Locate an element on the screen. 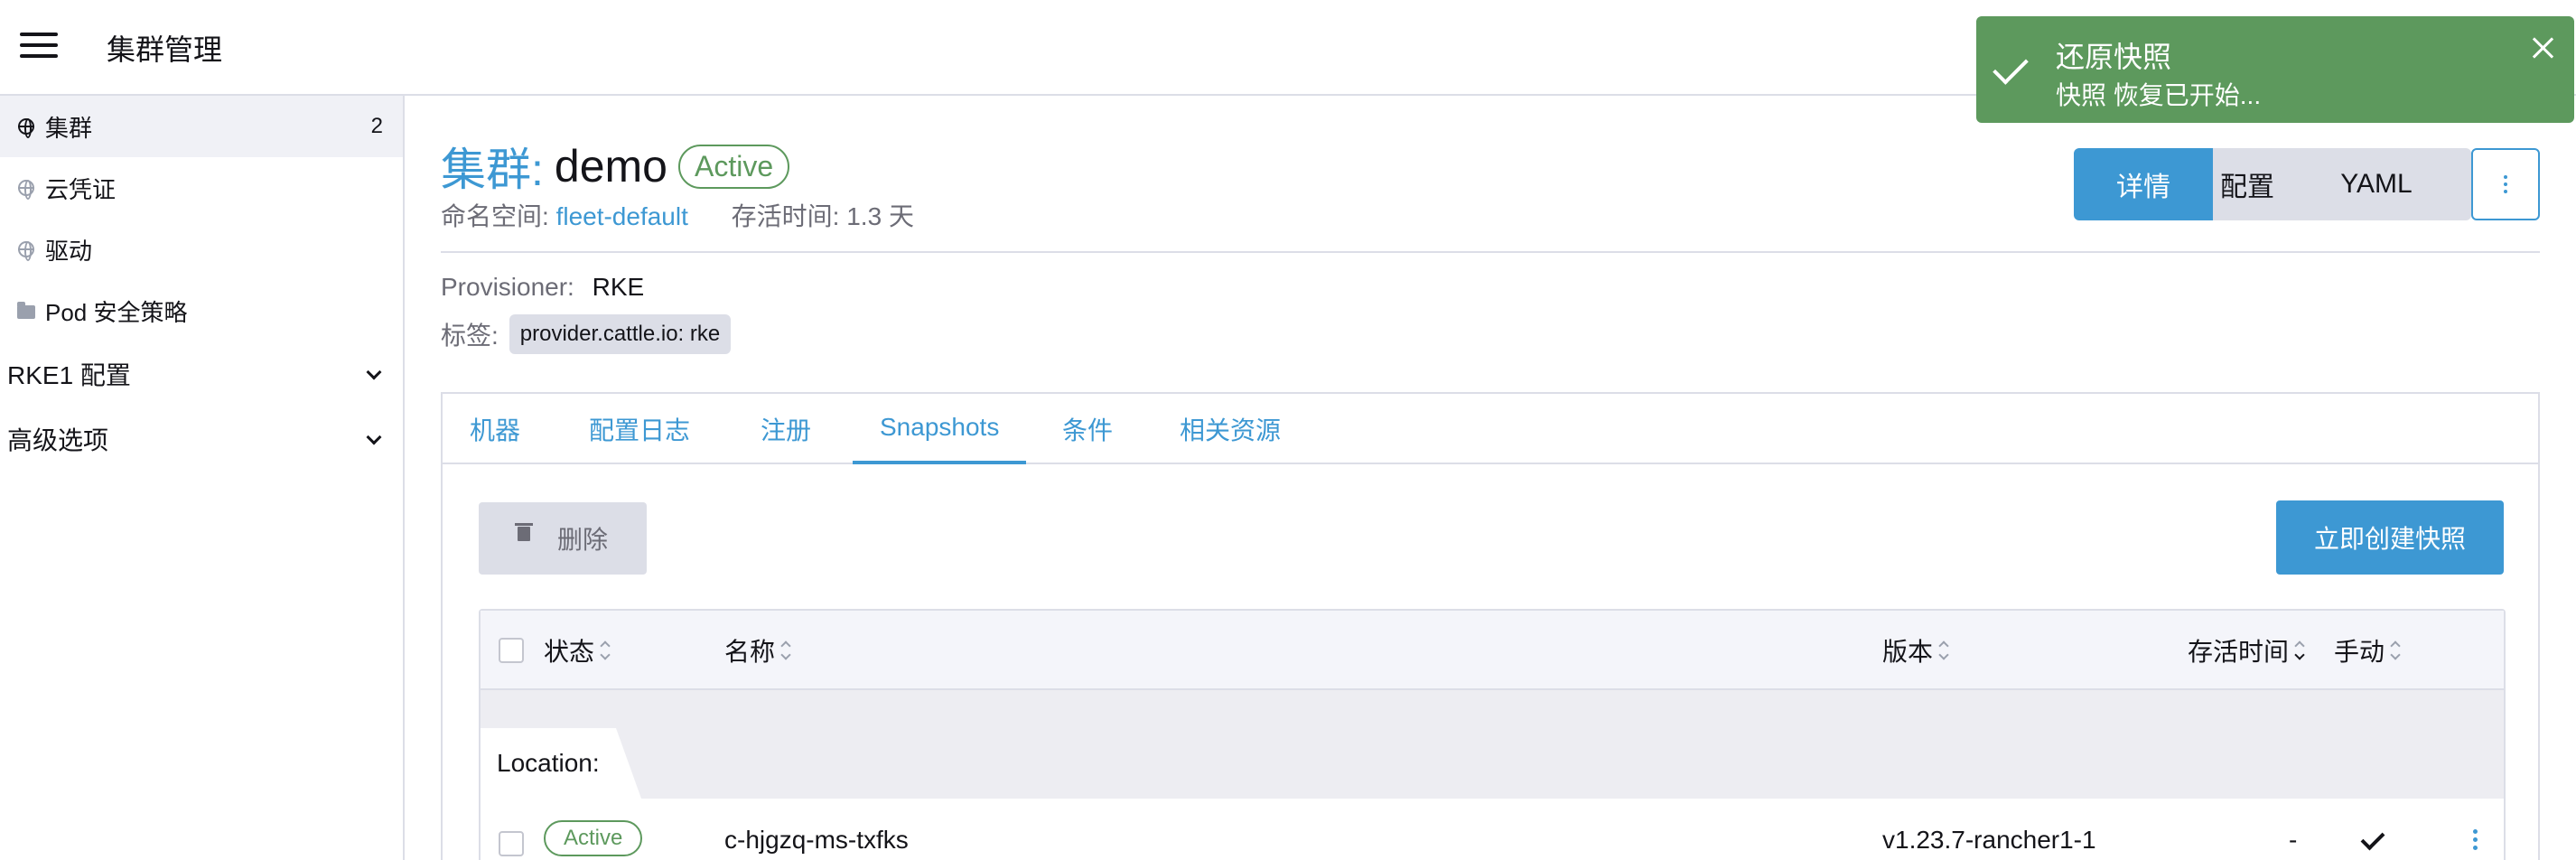 The height and width of the screenshot is (860, 2576). column-header-name: 名称 is located at coordinates (757, 650).